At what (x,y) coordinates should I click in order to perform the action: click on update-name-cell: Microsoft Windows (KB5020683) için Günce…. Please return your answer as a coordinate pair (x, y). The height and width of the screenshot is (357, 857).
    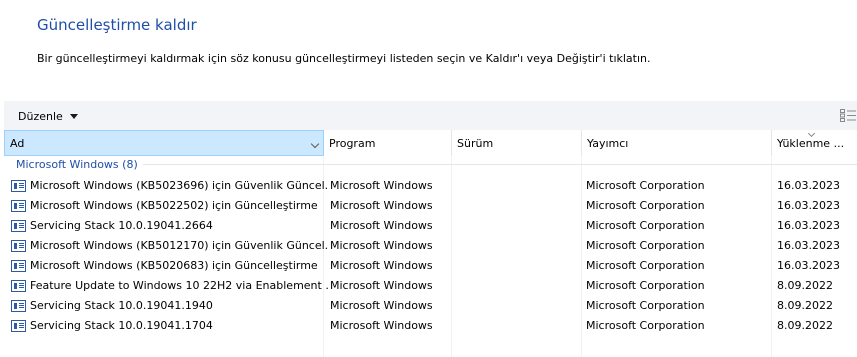
    Looking at the image, I should click on (170, 266).